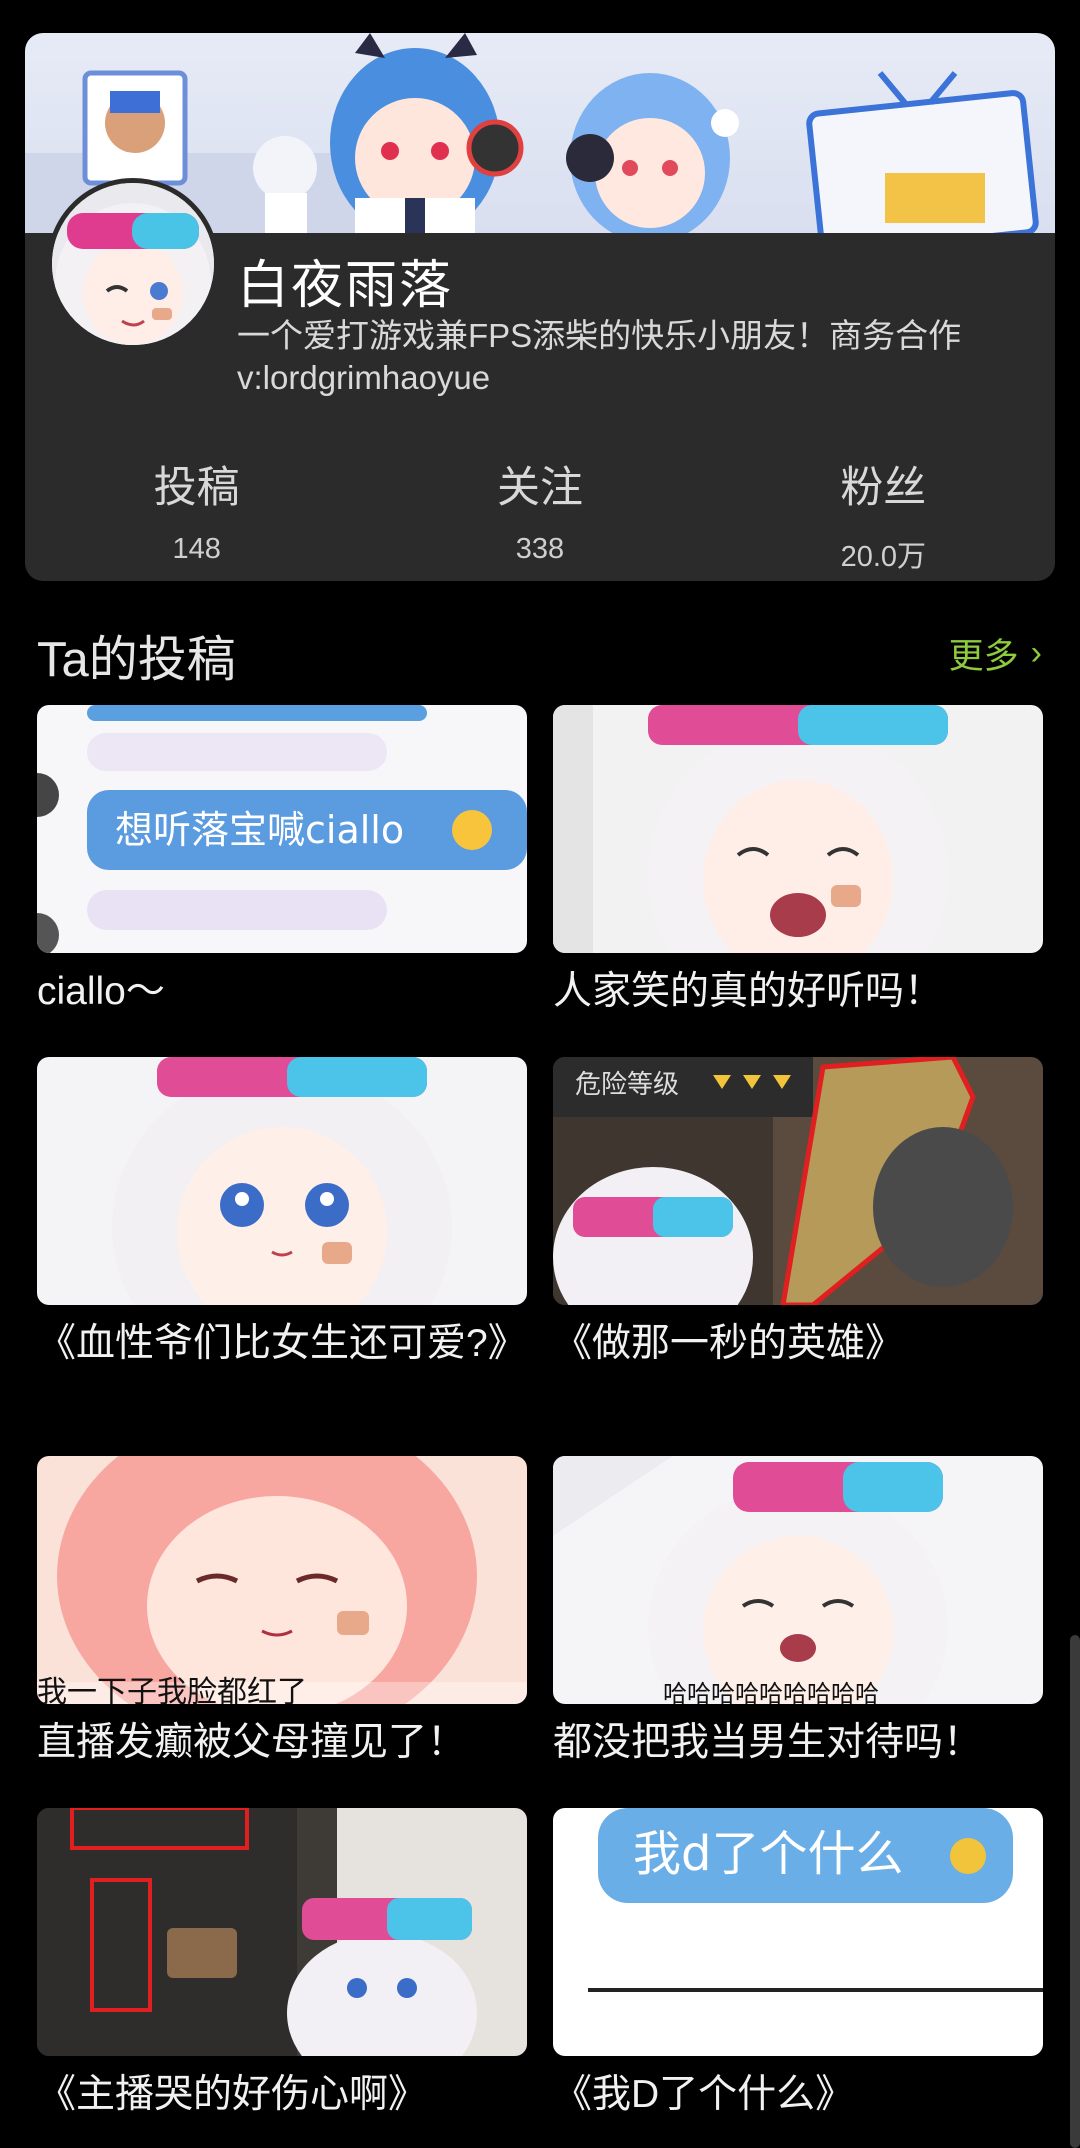 The image size is (1080, 2148). I want to click on thumb-text: 我d了个什么, so click(768, 1854).